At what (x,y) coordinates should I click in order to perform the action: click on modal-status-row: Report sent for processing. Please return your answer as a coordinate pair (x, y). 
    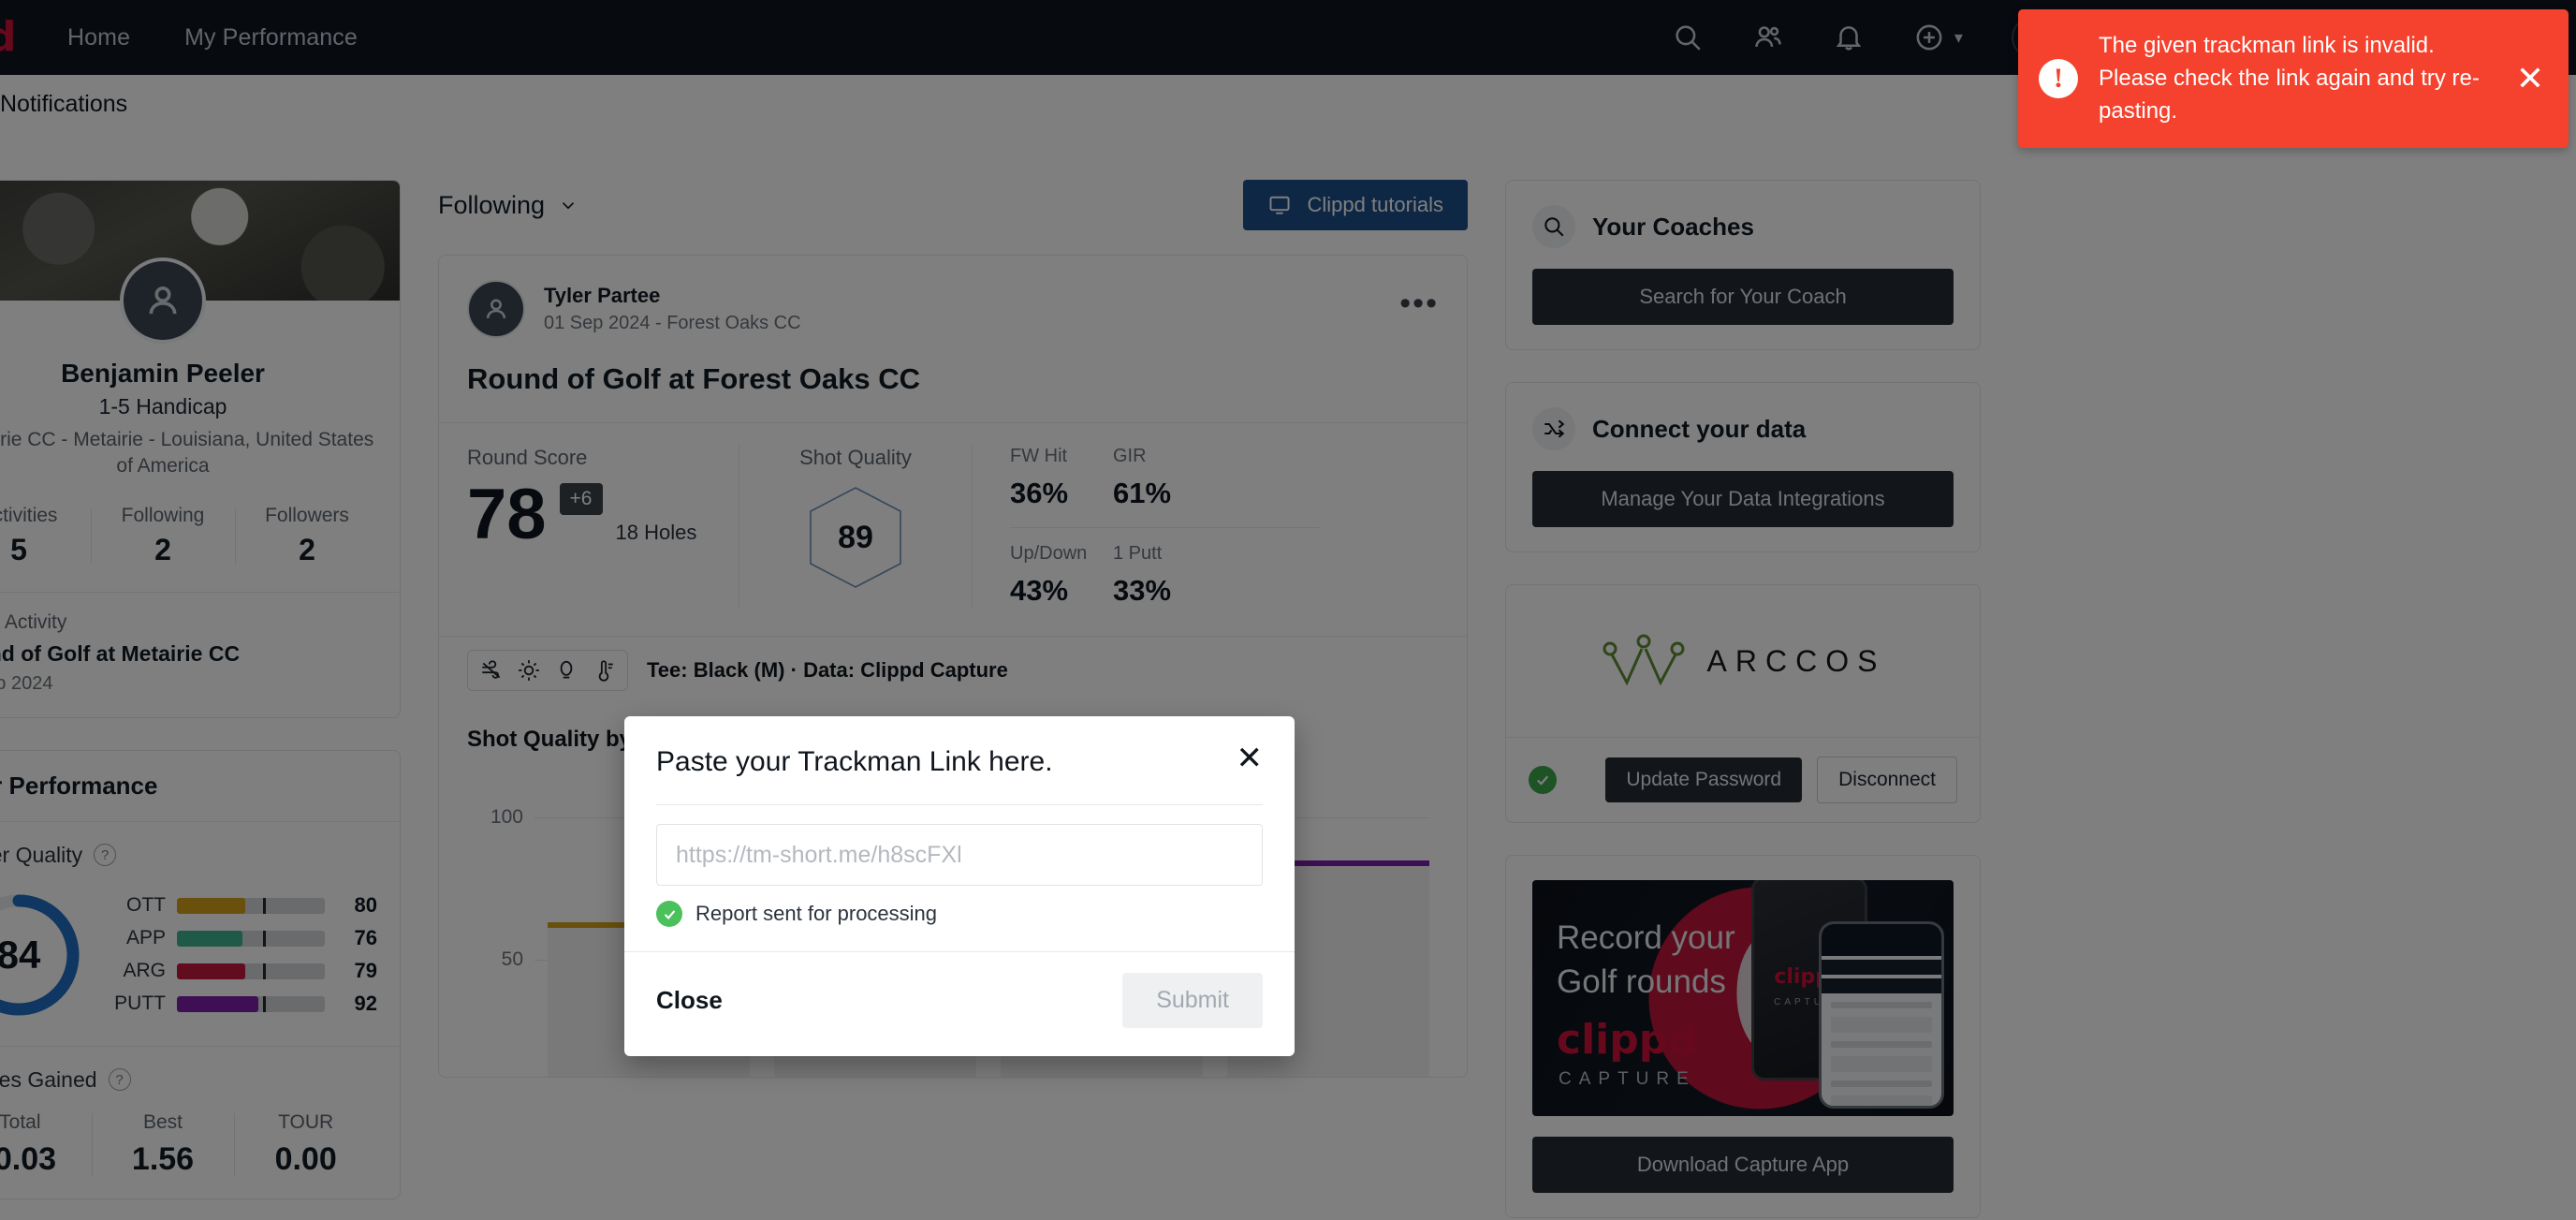
    Looking at the image, I should click on (960, 914).